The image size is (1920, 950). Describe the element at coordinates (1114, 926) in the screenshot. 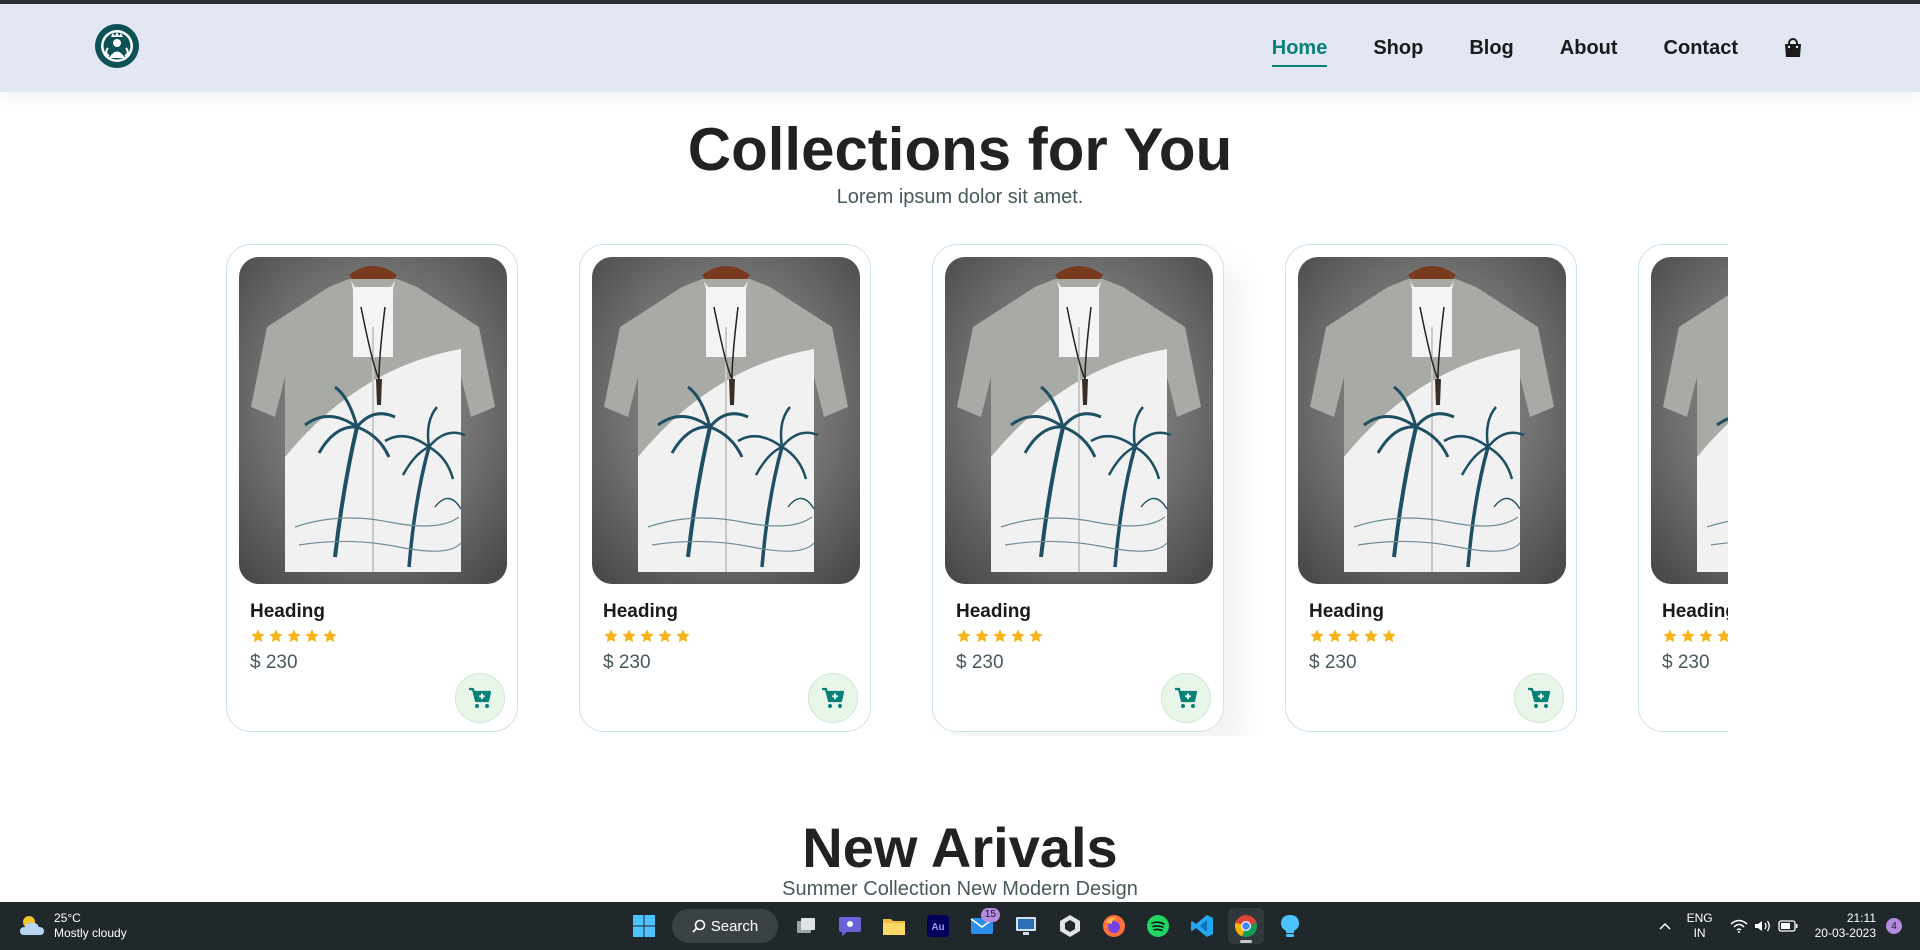

I see `firefox-icon` at that location.